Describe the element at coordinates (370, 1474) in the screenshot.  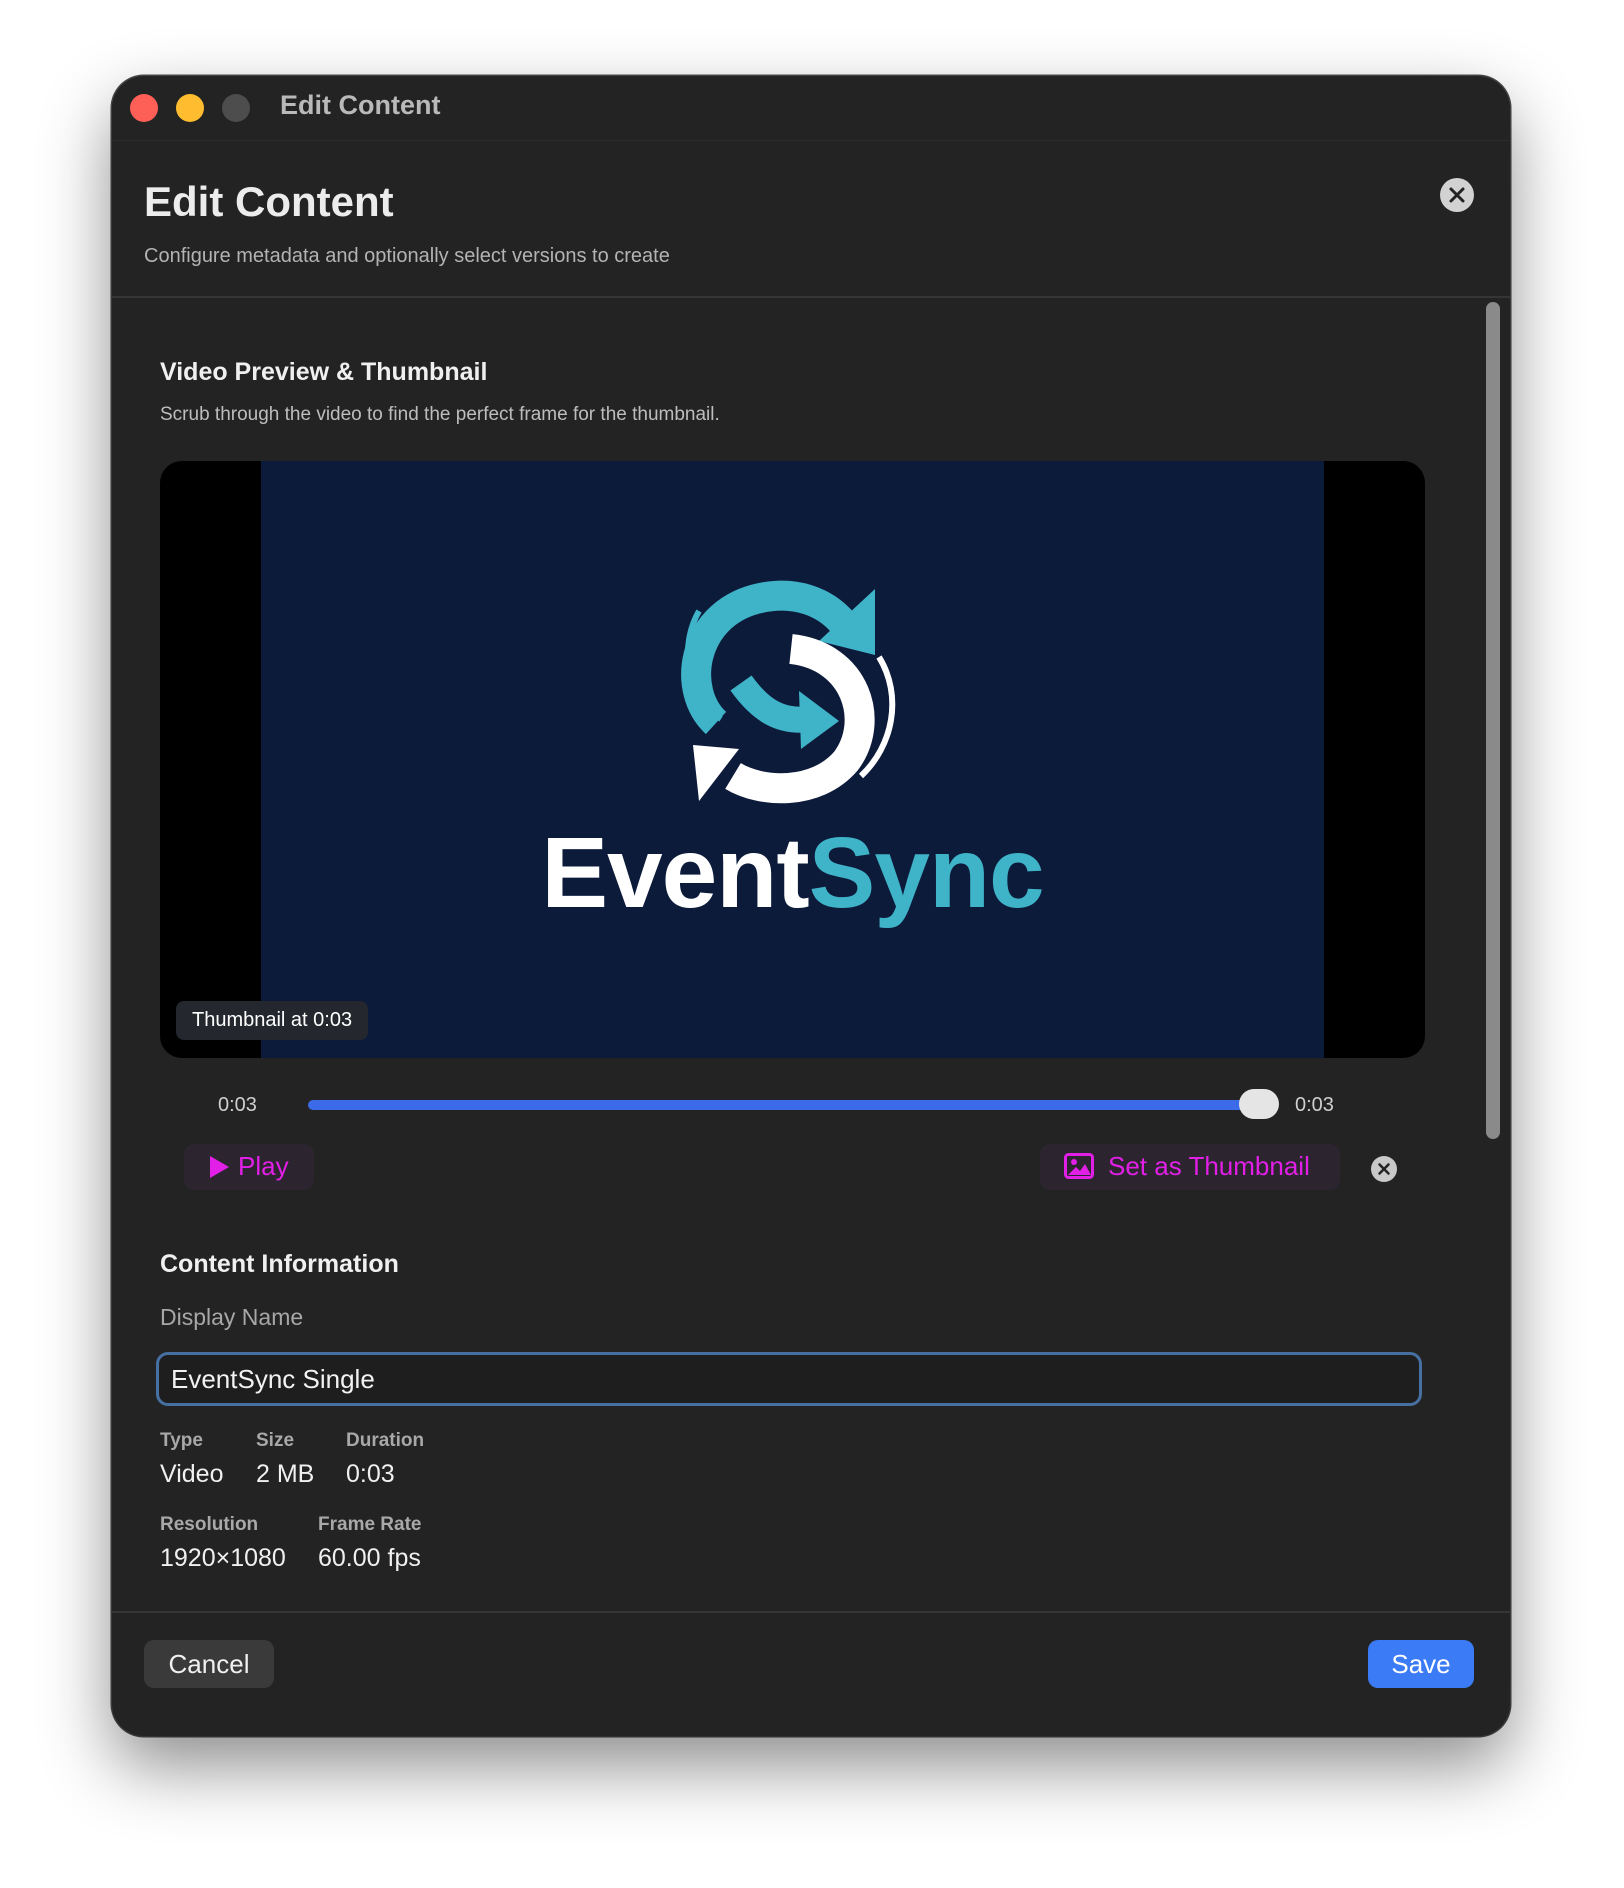
I see `meta-duration-value: 0:03` at that location.